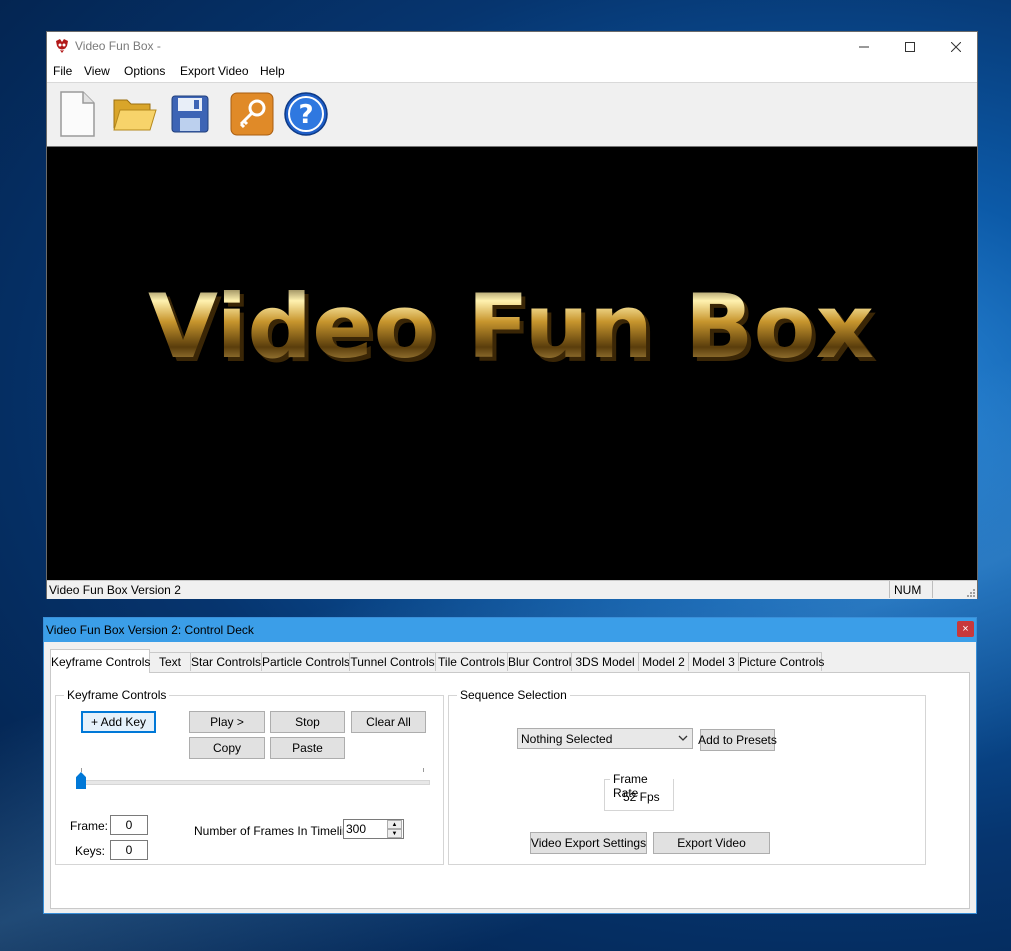 This screenshot has height=951, width=1011. I want to click on app-icon, so click(62, 46).